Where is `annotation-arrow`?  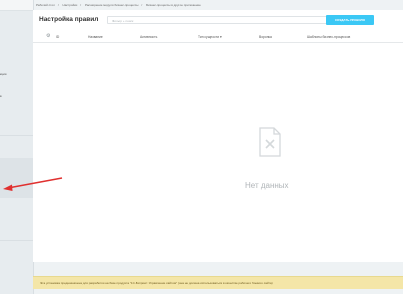
annotation-arrow is located at coordinates (33, 184).